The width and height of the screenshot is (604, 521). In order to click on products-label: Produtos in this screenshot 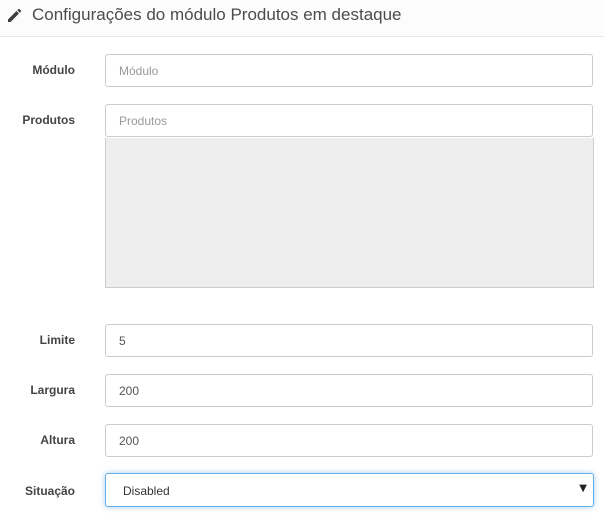, I will do `click(48, 120)`.